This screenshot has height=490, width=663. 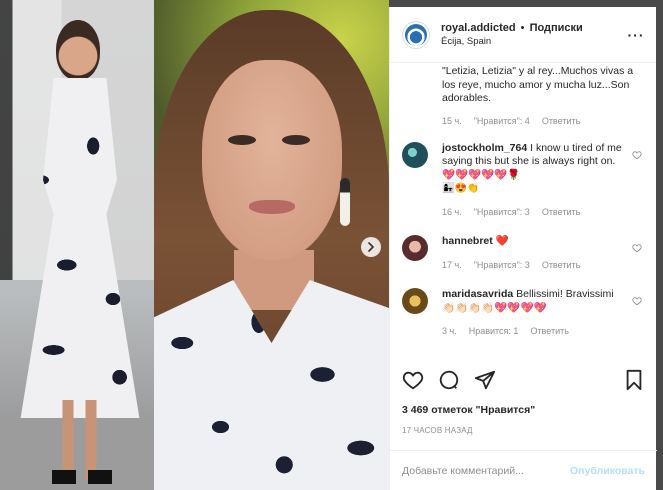 What do you see at coordinates (413, 380) in the screenshot?
I see `like-heart-icon` at bounding box center [413, 380].